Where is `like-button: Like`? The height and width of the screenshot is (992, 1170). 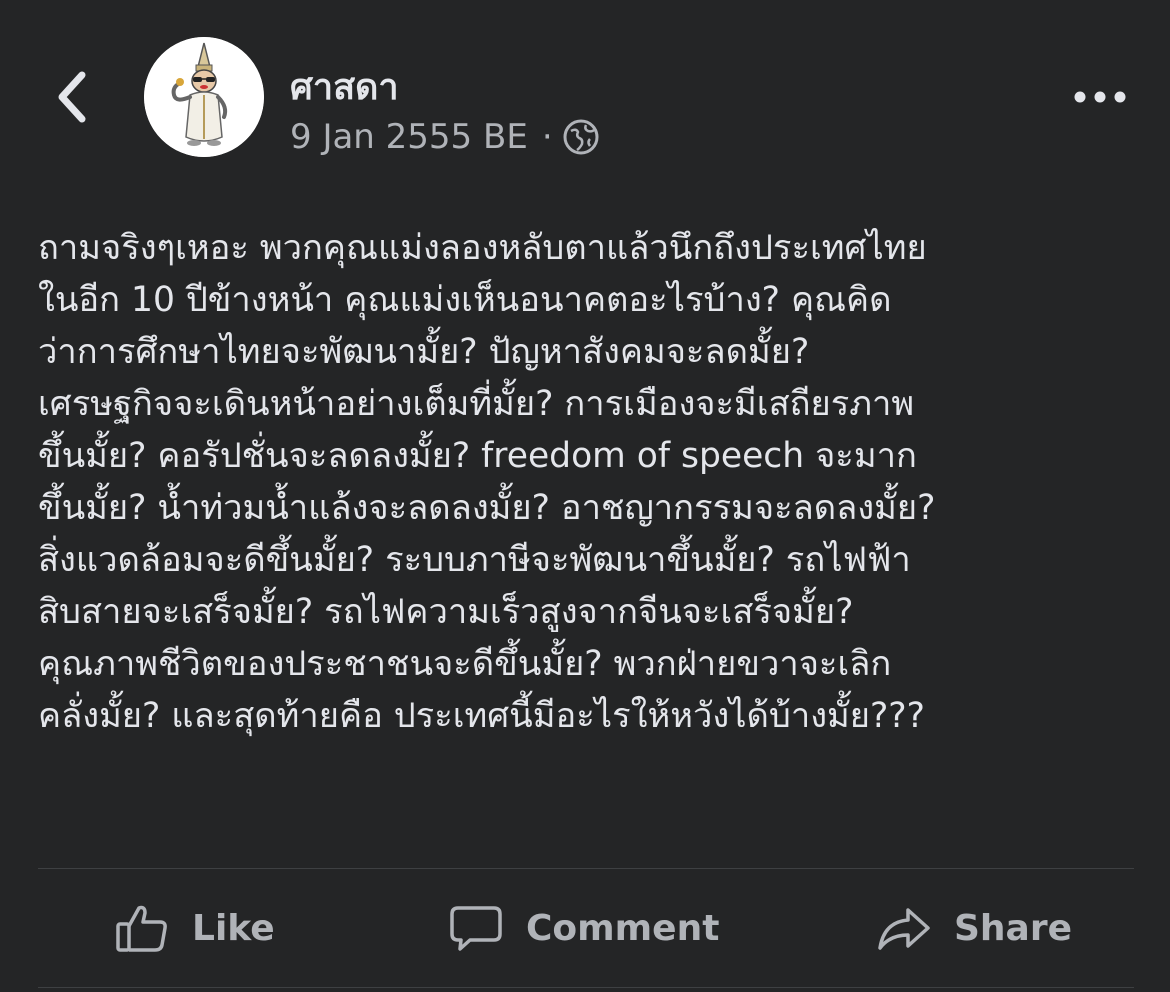 like-button: Like is located at coordinates (194, 928).